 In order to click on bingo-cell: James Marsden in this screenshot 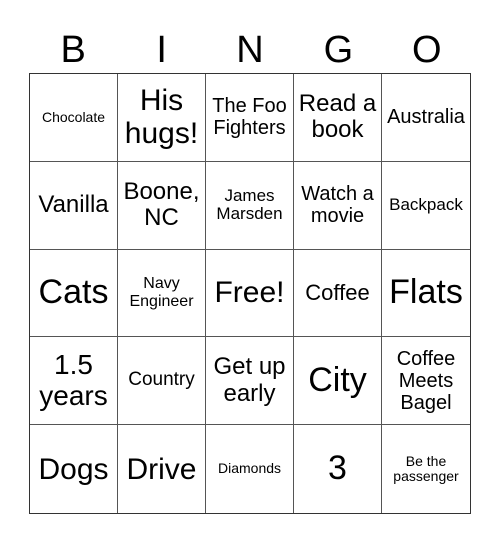, I will do `click(250, 205)`.